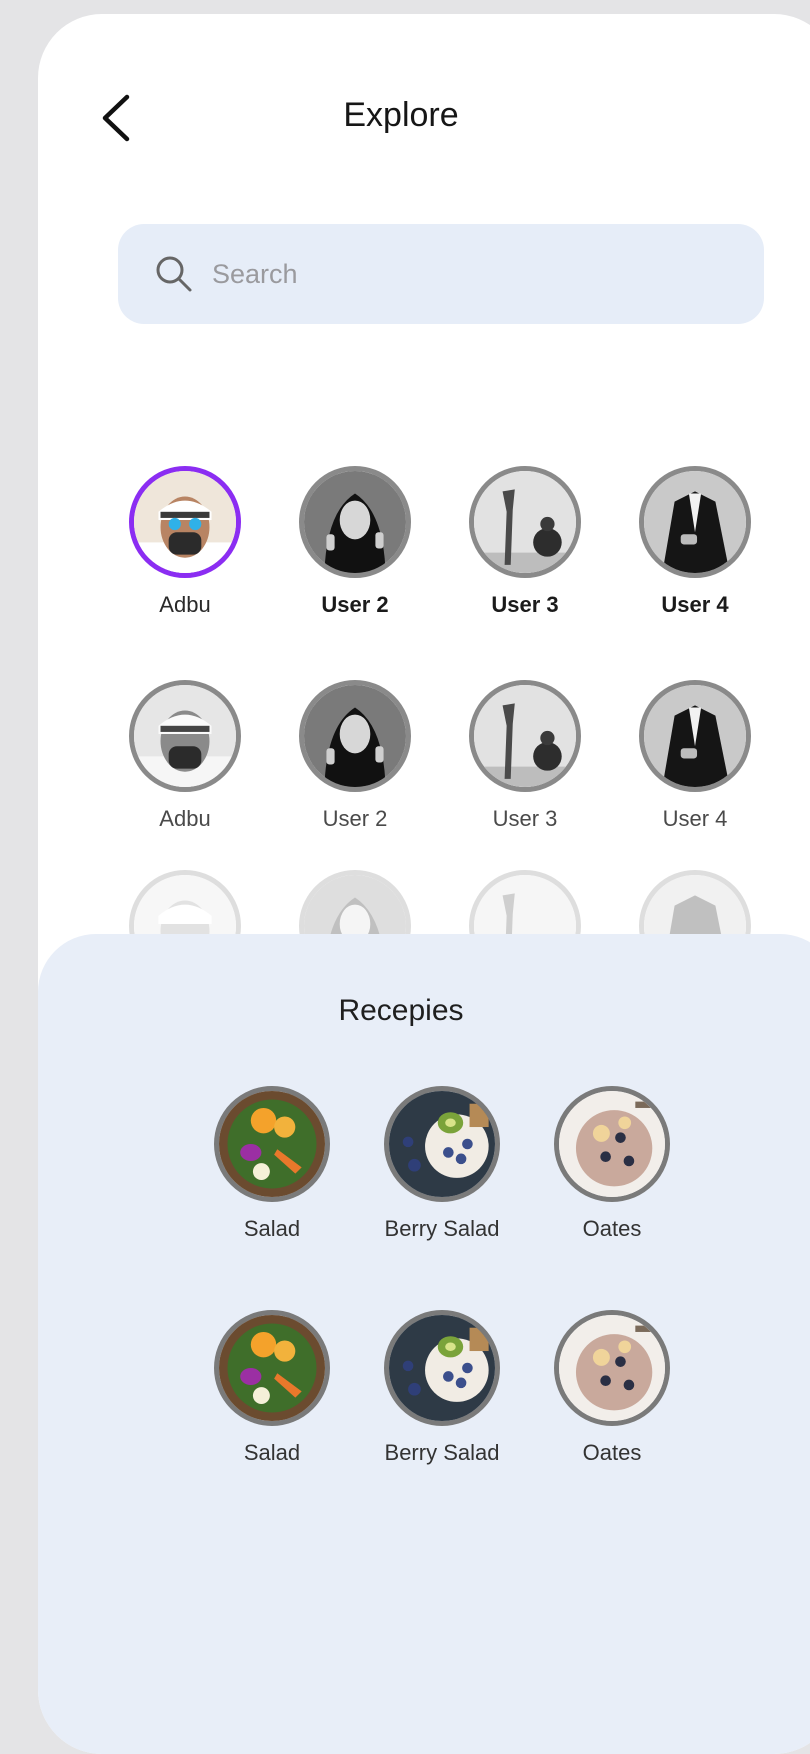 This screenshot has width=810, height=1754. I want to click on search-icon, so click(174, 274).